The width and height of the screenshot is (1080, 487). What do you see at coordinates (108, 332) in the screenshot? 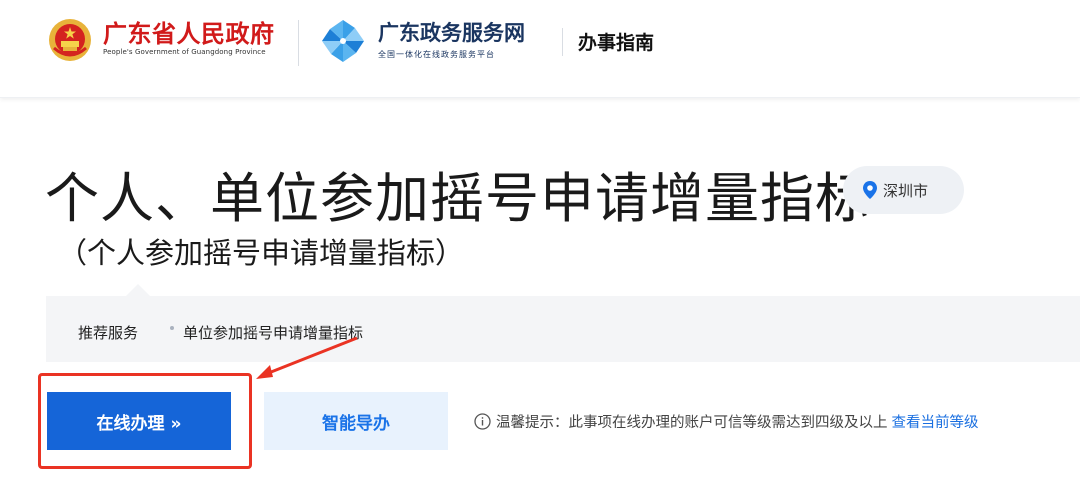
I see `breadcrumb-item-recommended: 推荐服务` at bounding box center [108, 332].